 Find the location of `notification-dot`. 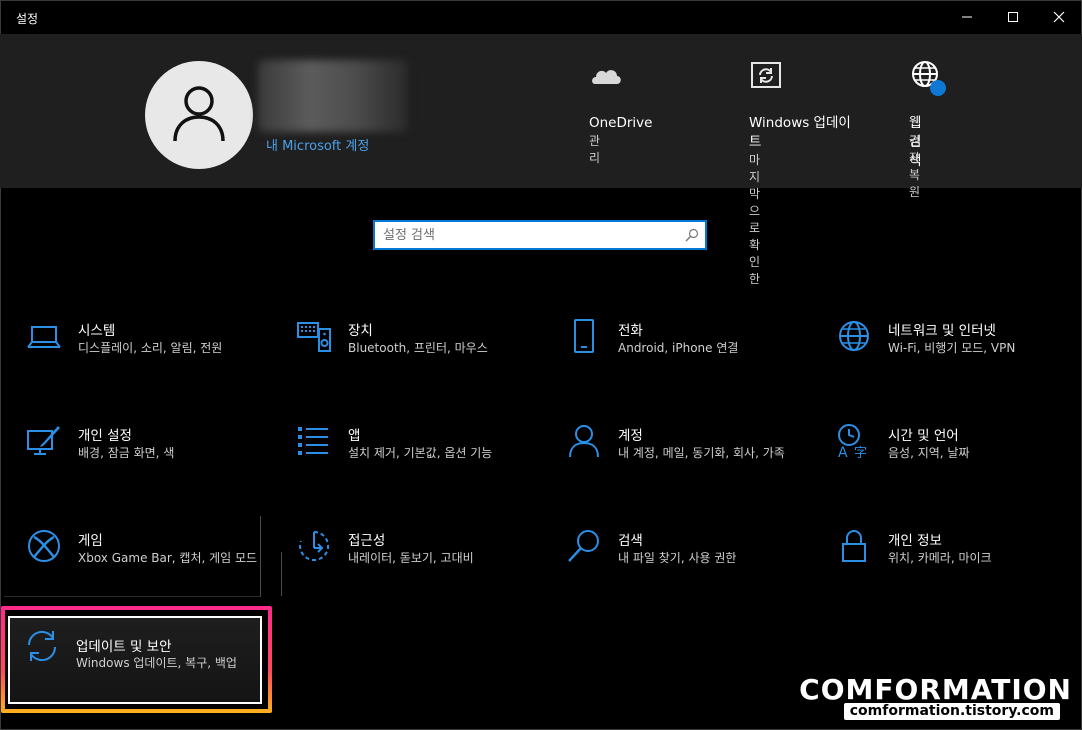

notification-dot is located at coordinates (938, 88).